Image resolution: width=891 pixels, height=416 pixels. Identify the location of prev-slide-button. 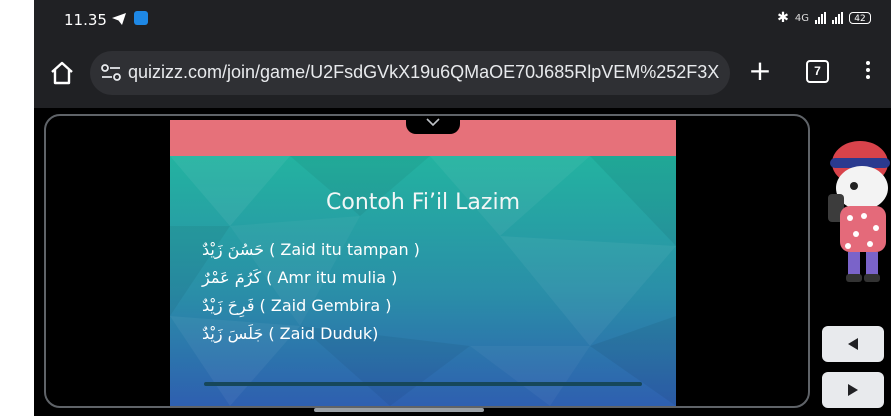
(853, 344).